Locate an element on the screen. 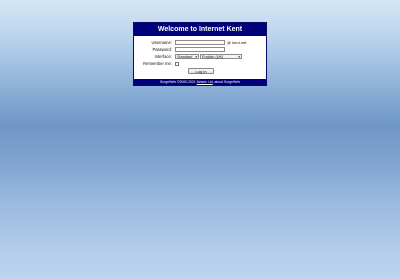  interface-select: Standard ▾ is located at coordinates (187, 56).